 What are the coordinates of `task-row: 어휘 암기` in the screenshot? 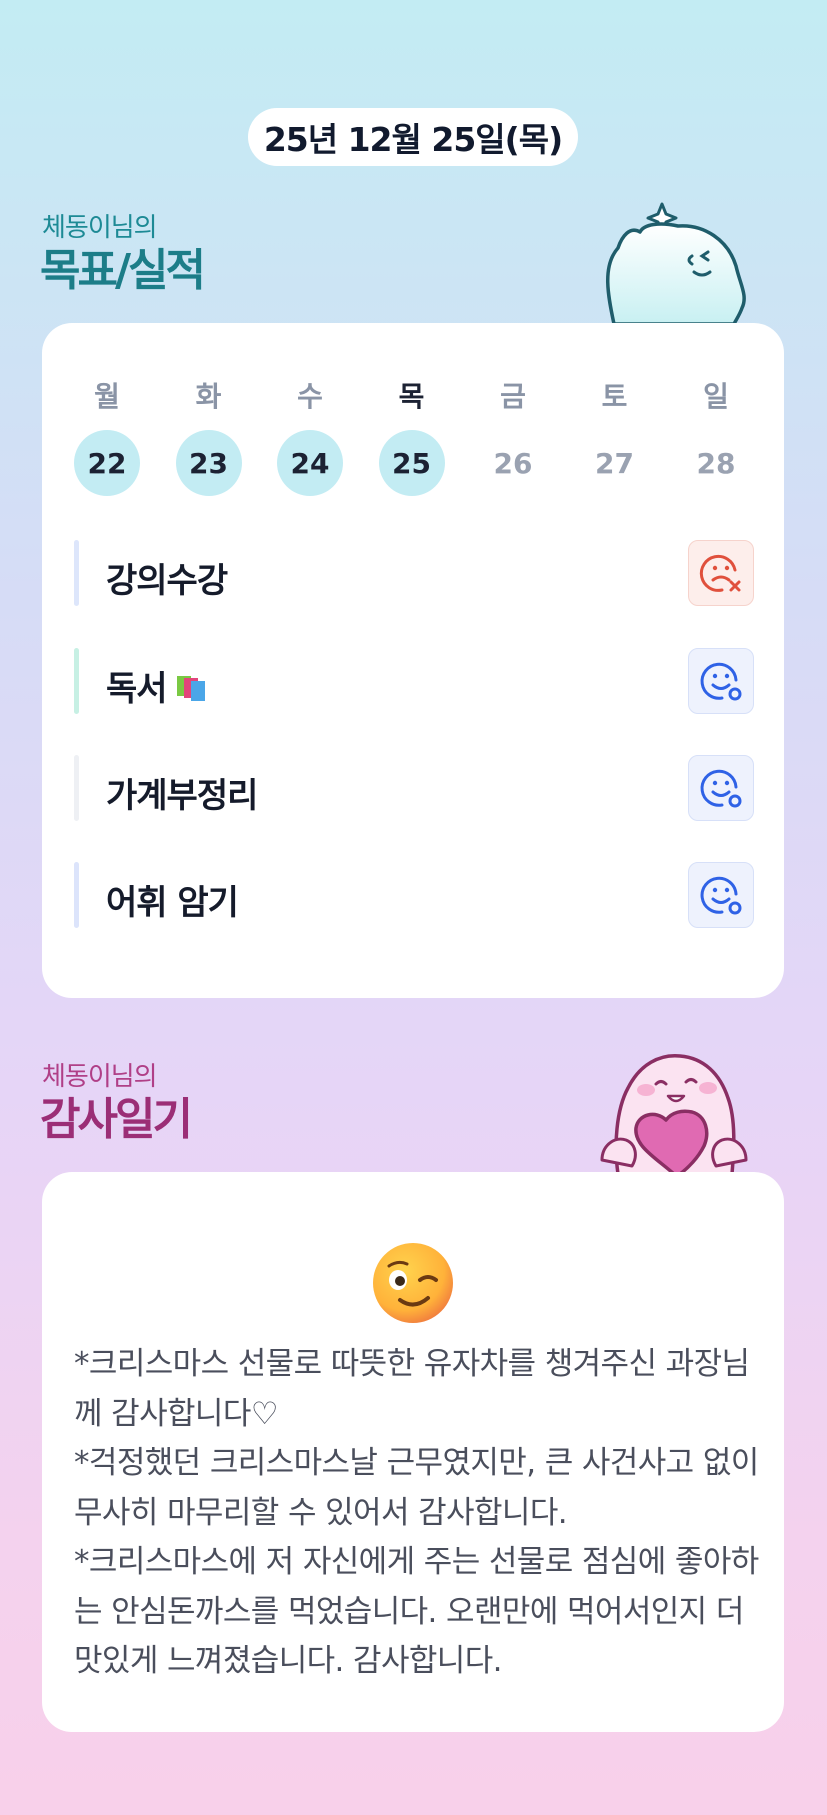 It's located at (414, 895).